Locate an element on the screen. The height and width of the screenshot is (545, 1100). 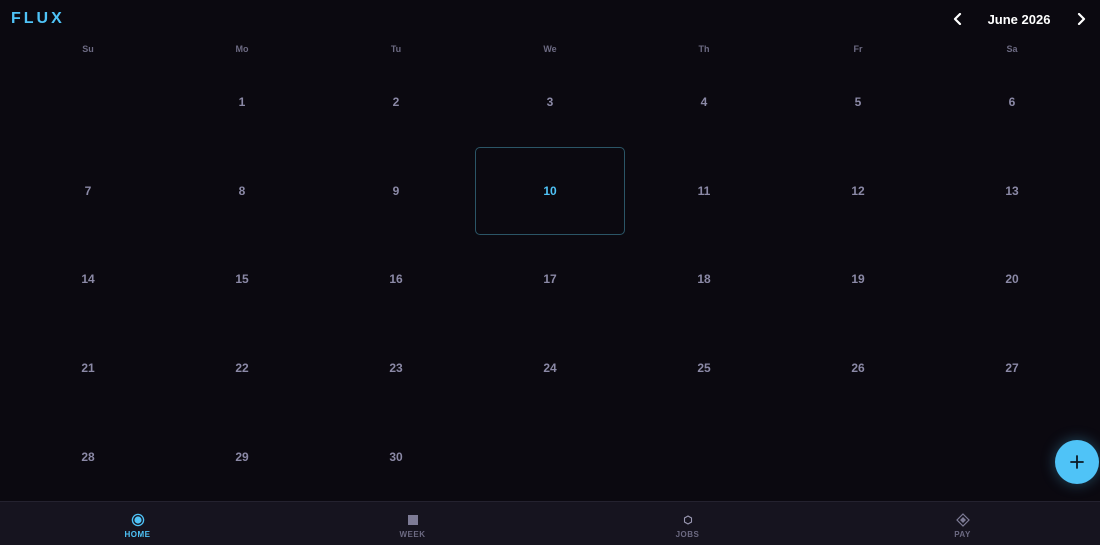
day-cell: 5 is located at coordinates (858, 102).